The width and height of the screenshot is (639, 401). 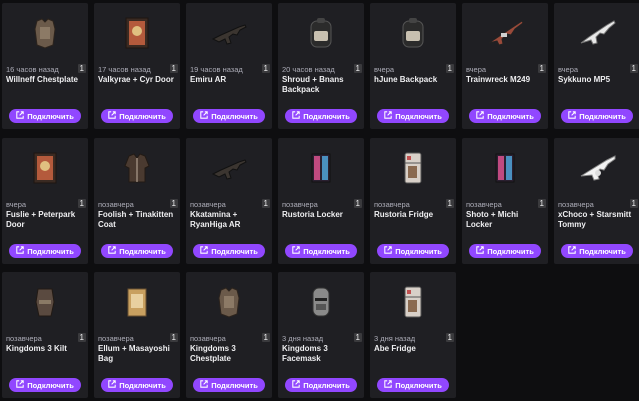 What do you see at coordinates (492, 219) in the screenshot?
I see `drop-title: Shoto + Michi Locker` at bounding box center [492, 219].